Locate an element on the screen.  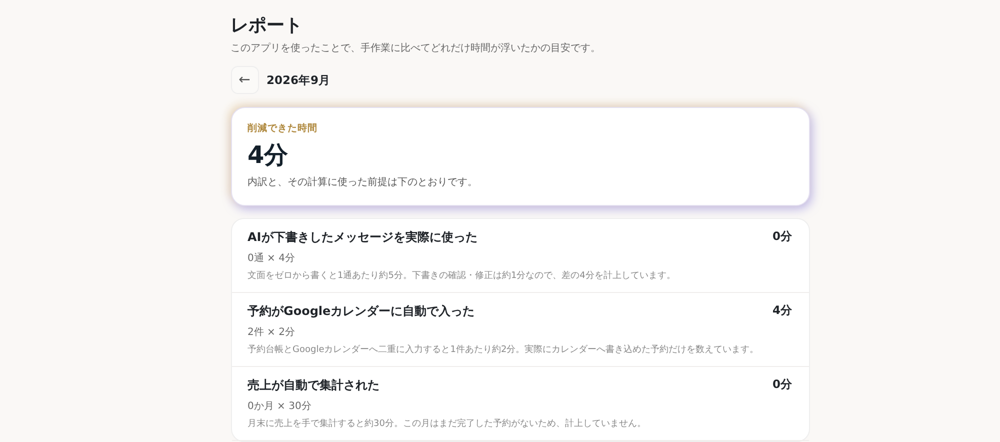
item-explanation: 予約台帳とGoogleカレンダーへ二重に入力すると1件あたり約2分。実際にカレンダーへ書き込めた予約だけを数えています。 is located at coordinates (504, 350).